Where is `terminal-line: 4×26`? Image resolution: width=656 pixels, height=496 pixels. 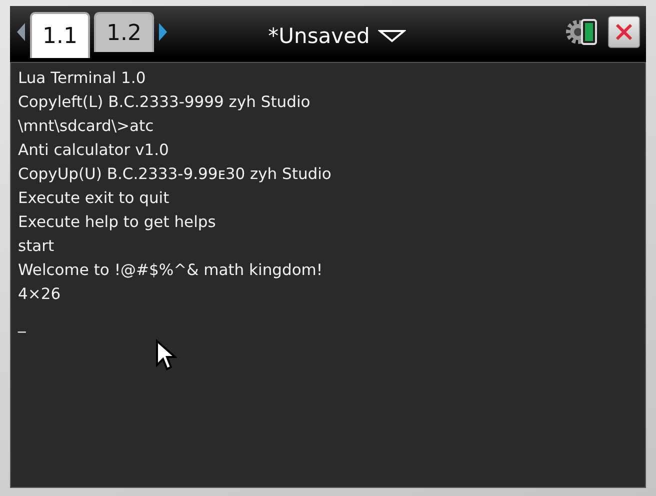
terminal-line: 4×26 is located at coordinates (39, 294).